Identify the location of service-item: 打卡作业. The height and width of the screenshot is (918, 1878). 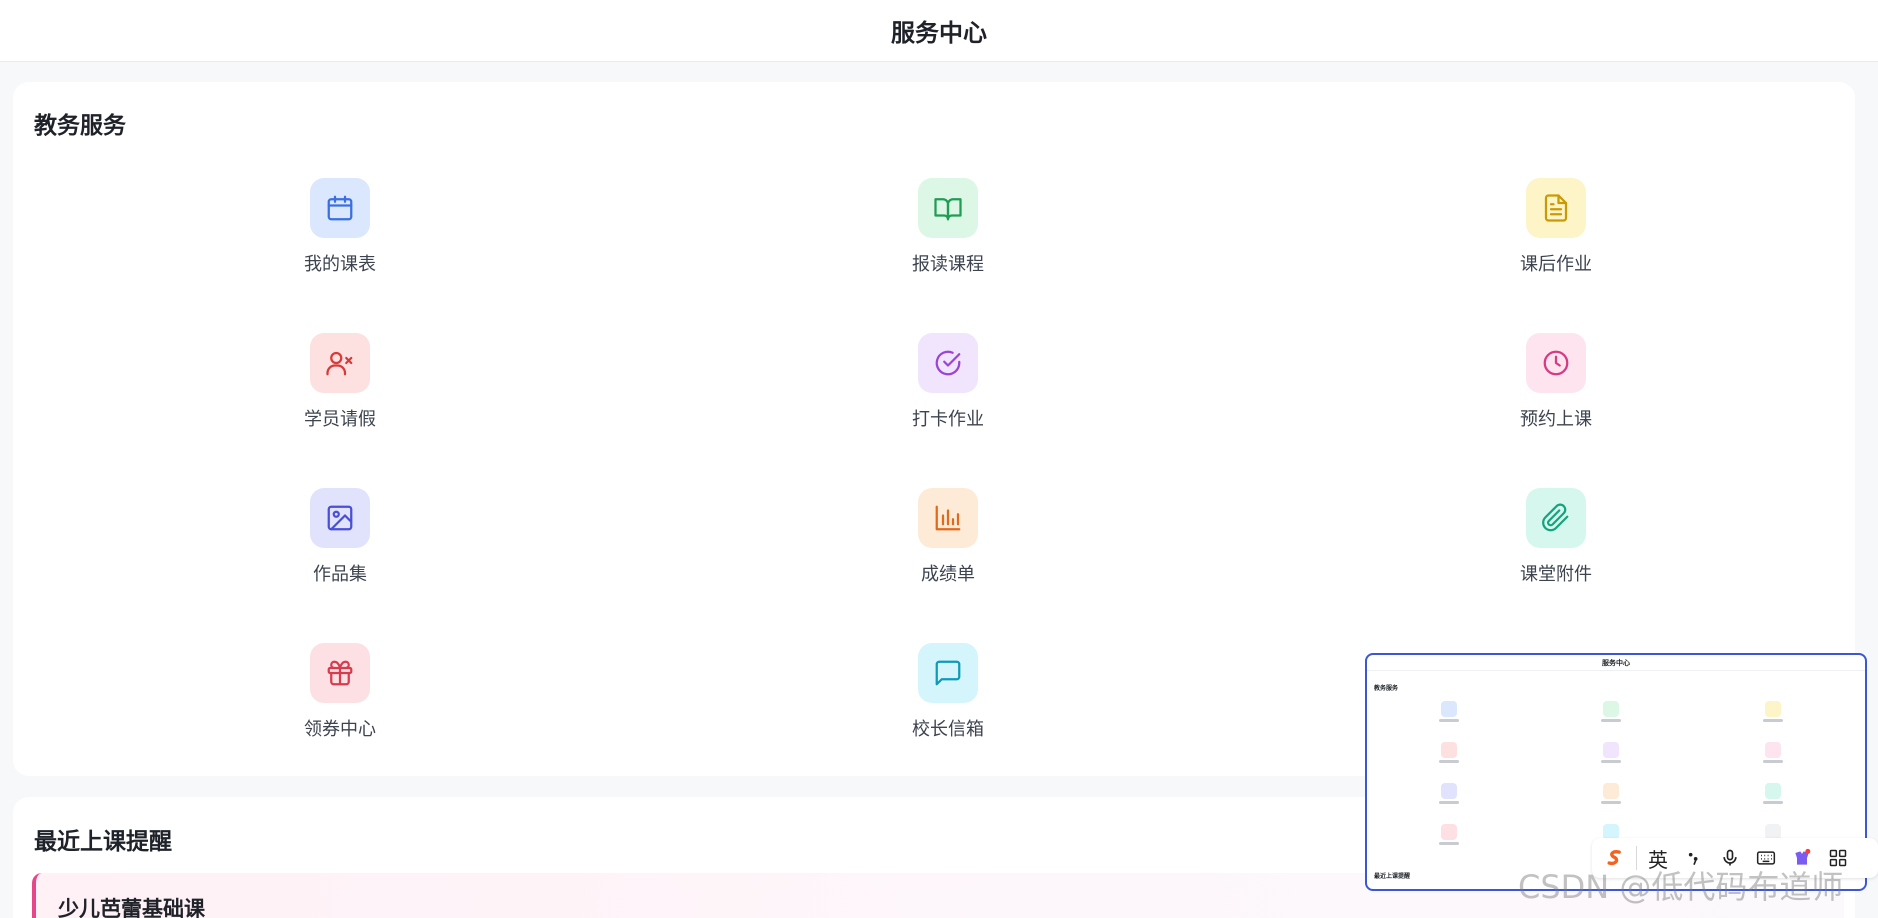
(948, 388).